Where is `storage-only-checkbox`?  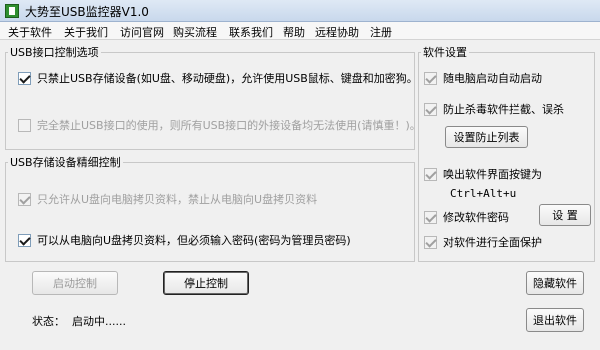 storage-only-checkbox is located at coordinates (24, 78).